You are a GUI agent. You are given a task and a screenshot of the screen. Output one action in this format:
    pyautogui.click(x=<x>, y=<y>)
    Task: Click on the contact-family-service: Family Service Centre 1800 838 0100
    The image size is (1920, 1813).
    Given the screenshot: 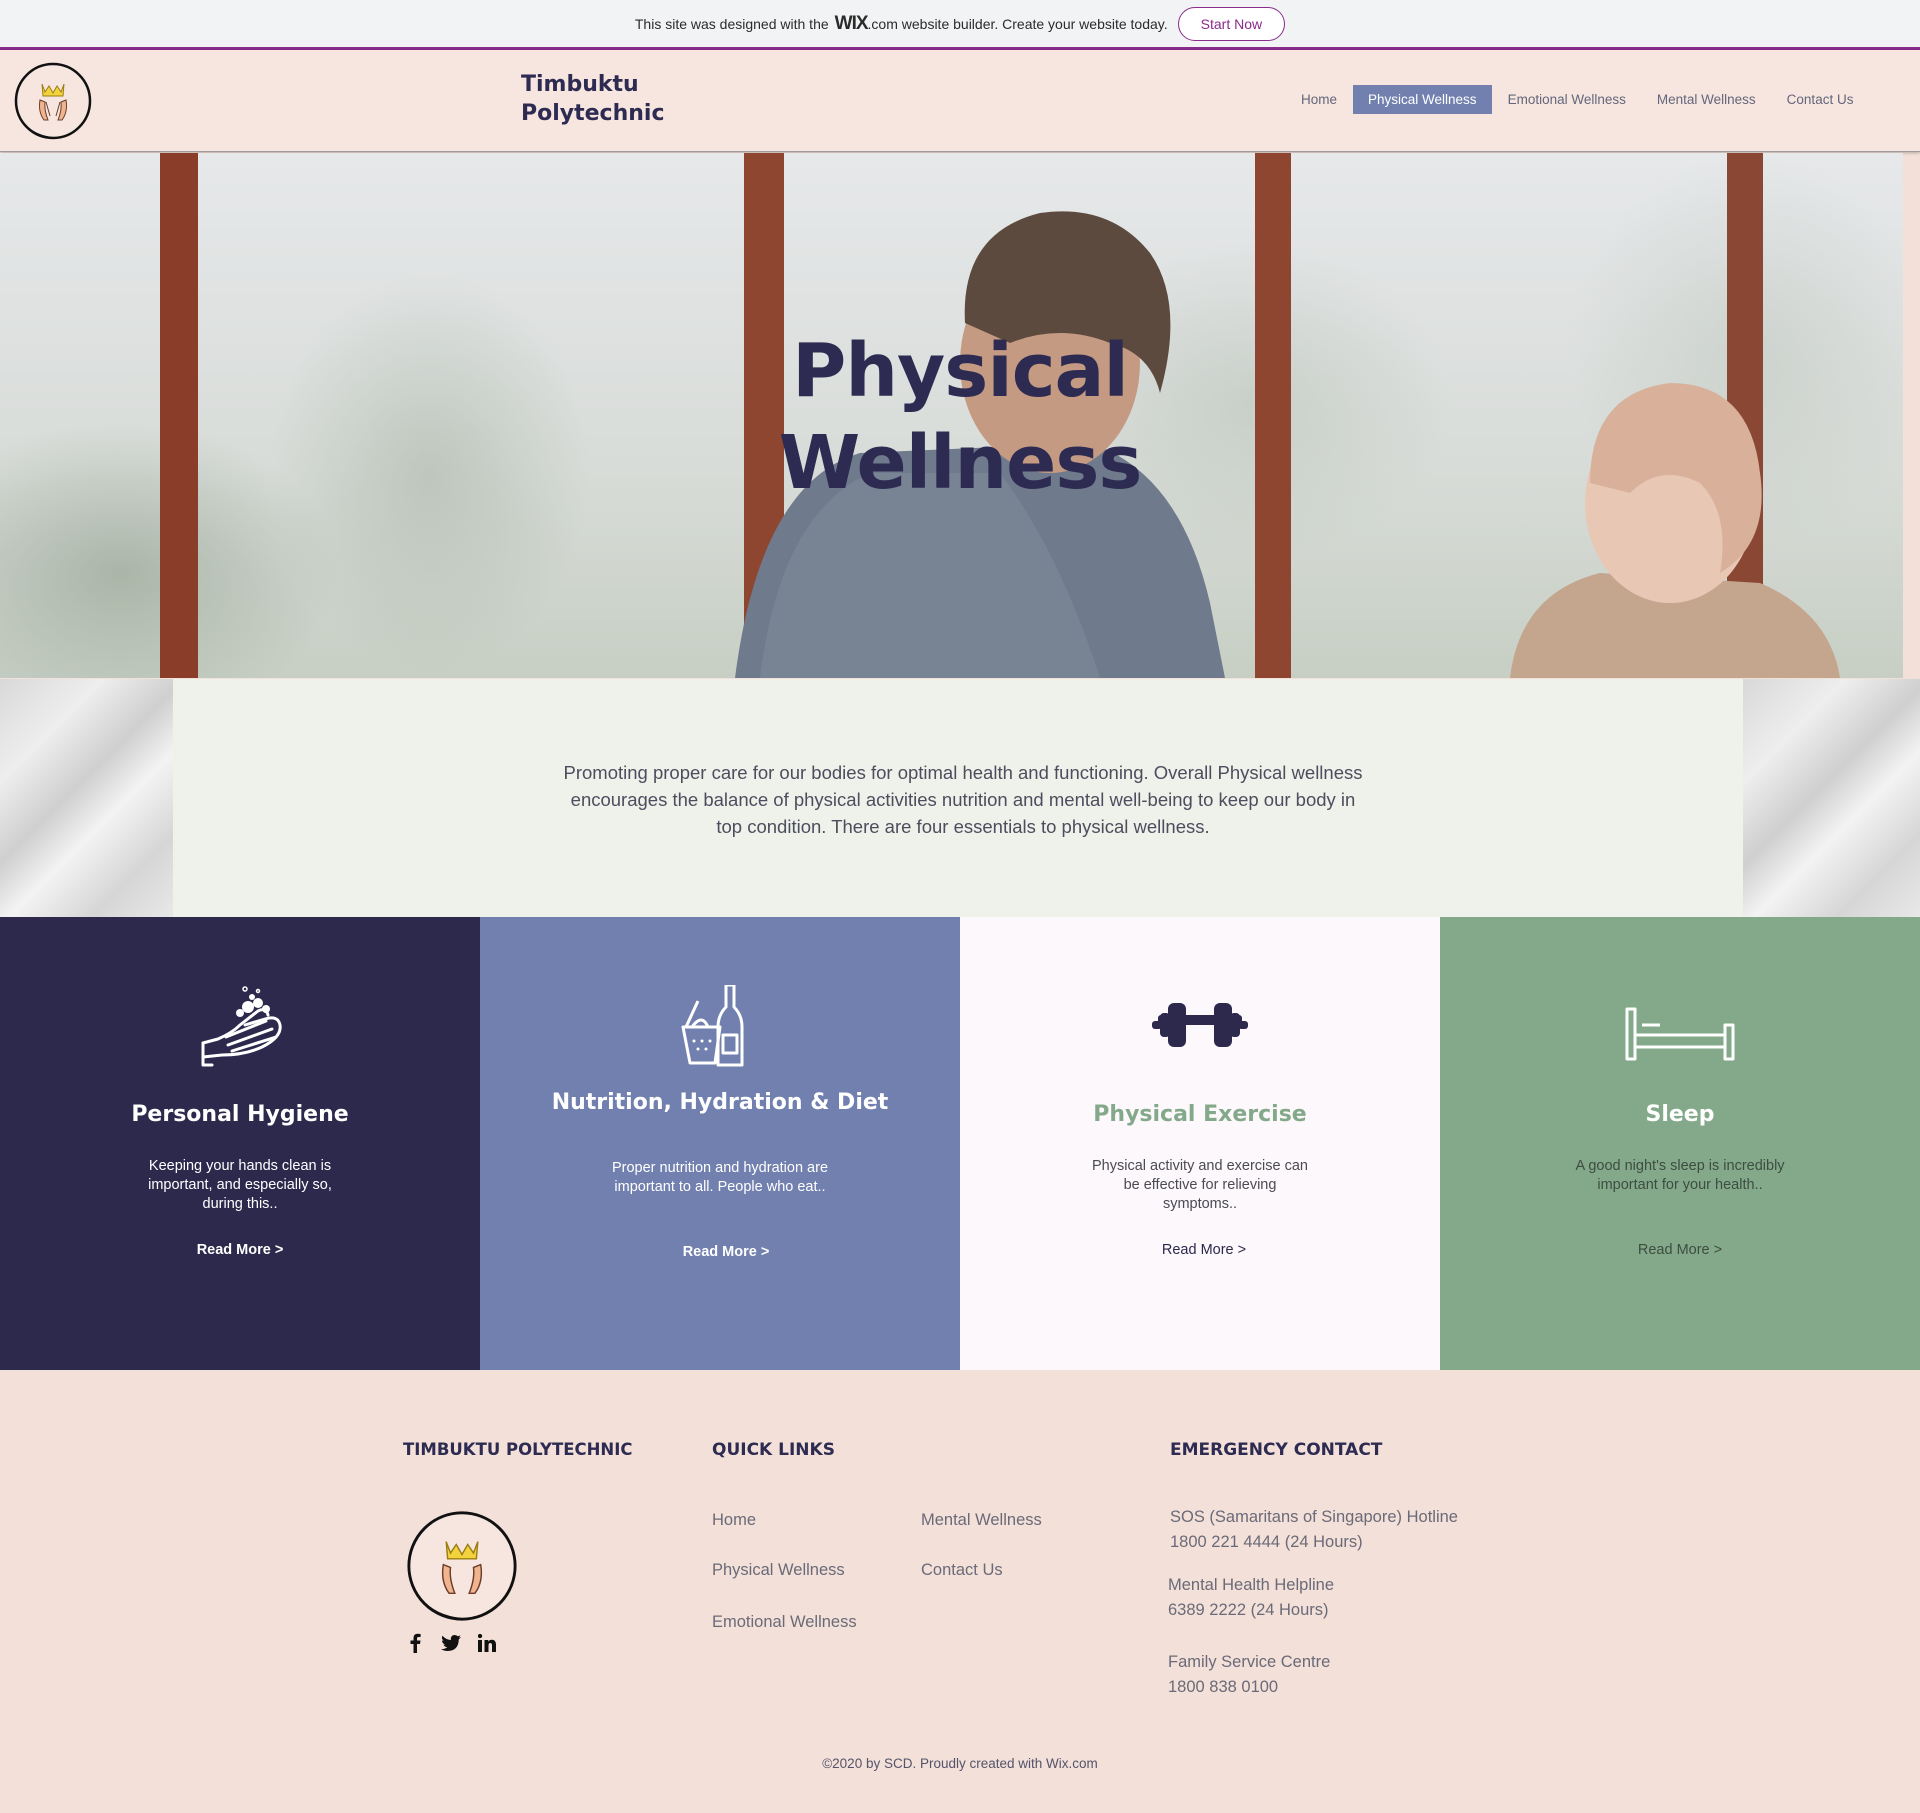 What is the action you would take?
    pyautogui.click(x=1249, y=1675)
    